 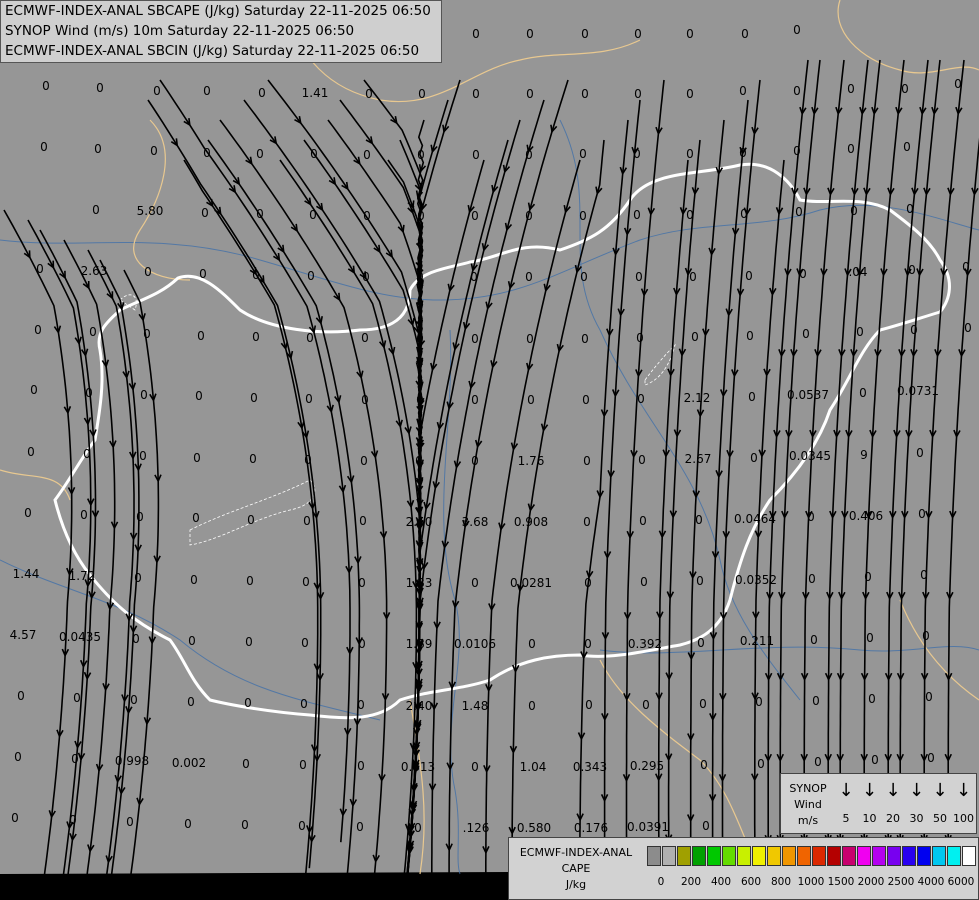 What do you see at coordinates (475, 706) in the screenshot?
I see `cape-value-label: 1.48` at bounding box center [475, 706].